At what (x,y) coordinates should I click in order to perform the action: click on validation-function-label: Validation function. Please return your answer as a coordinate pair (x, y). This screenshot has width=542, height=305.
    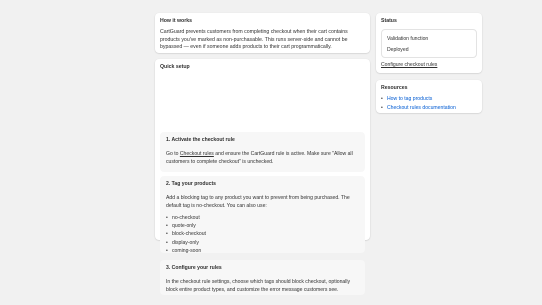
    Looking at the image, I should click on (408, 39).